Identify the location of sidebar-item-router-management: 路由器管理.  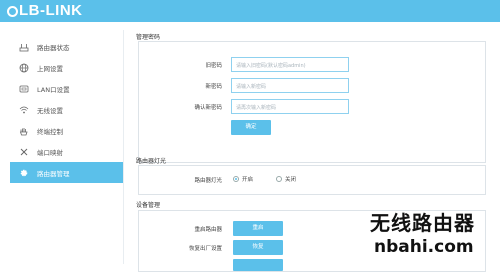
(66, 172).